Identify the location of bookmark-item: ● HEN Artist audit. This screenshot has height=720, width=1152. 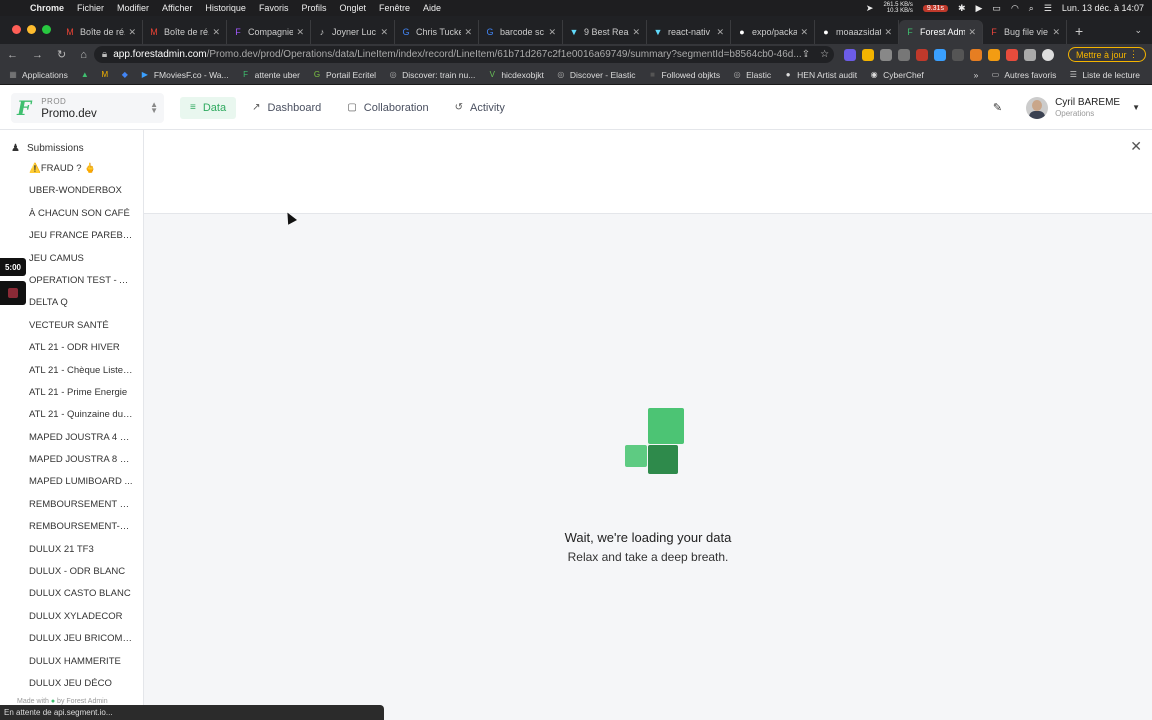
(820, 75).